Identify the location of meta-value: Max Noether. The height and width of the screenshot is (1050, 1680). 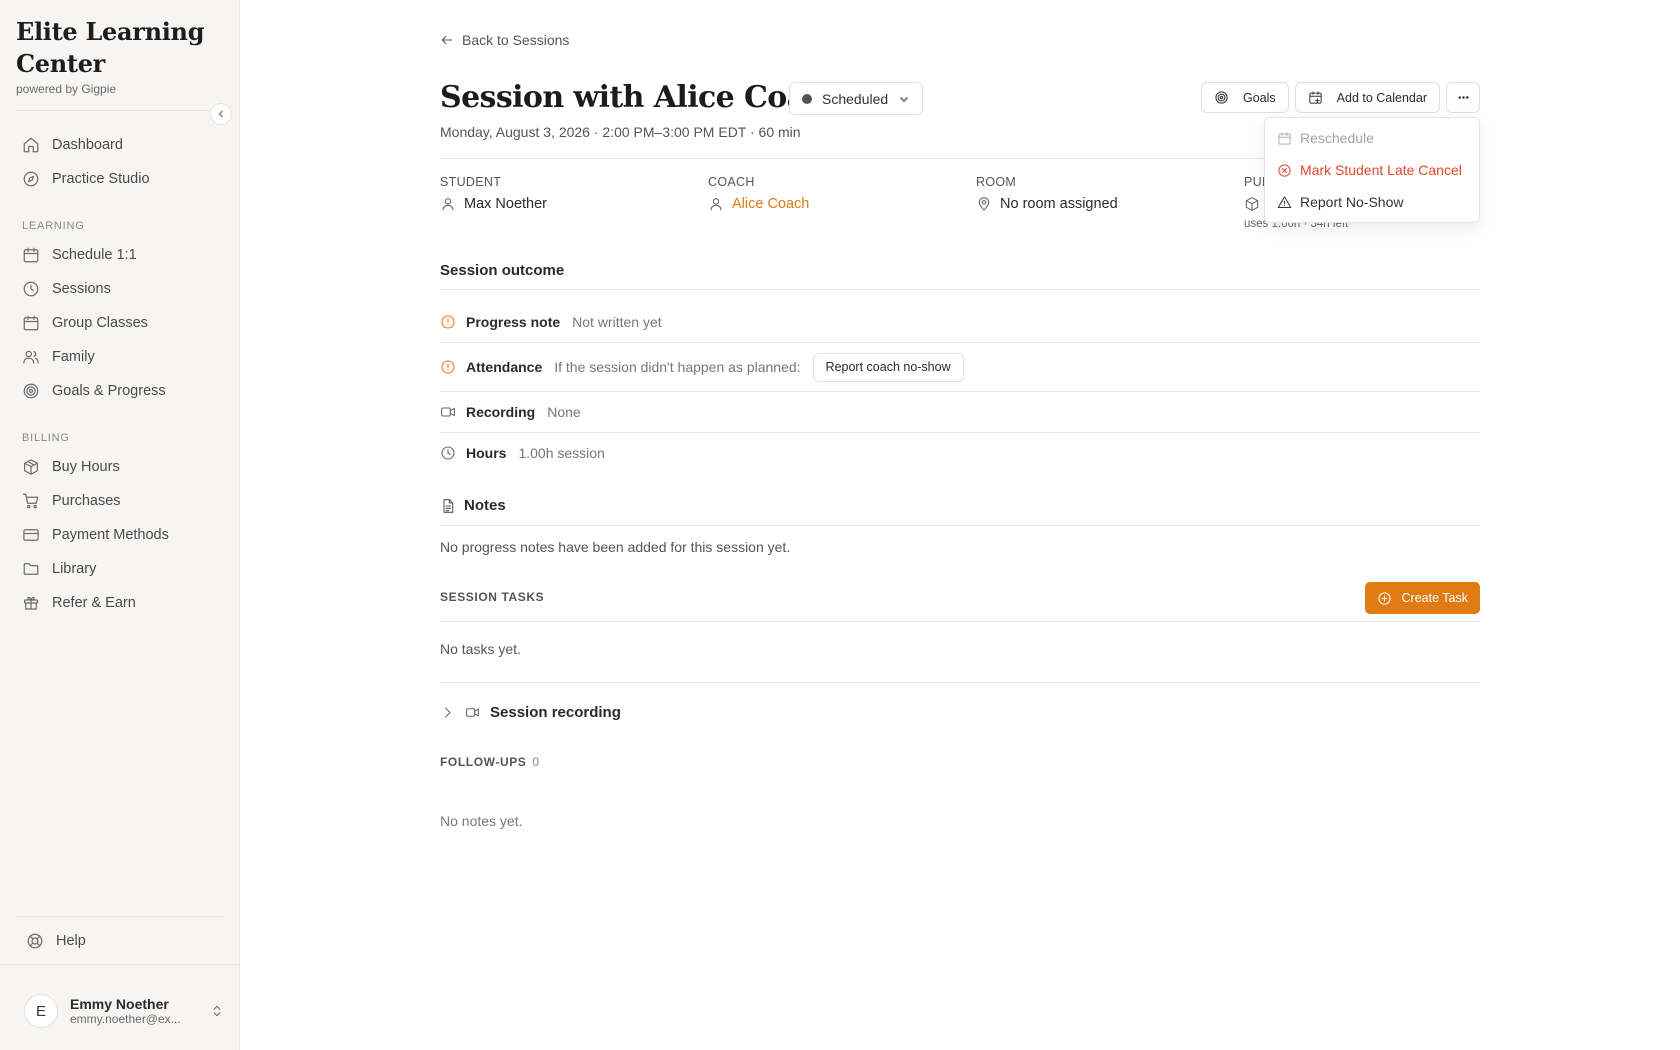
(493, 204).